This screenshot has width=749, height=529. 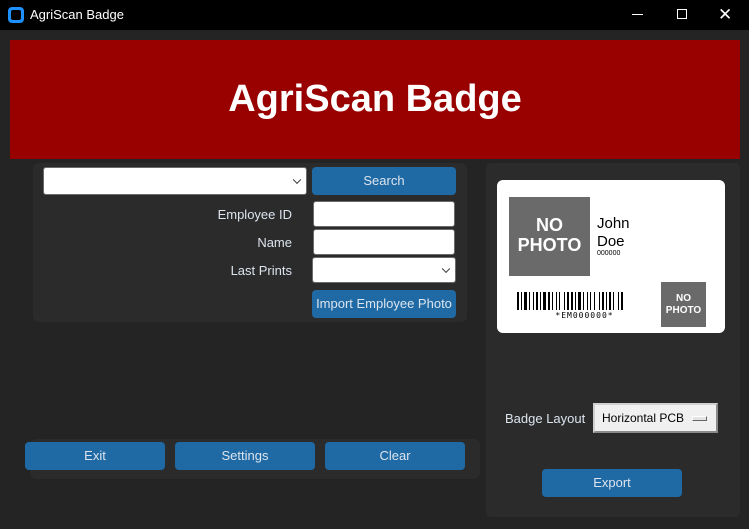 What do you see at coordinates (549, 225) in the screenshot?
I see `photo-placeholder-line1: NO` at bounding box center [549, 225].